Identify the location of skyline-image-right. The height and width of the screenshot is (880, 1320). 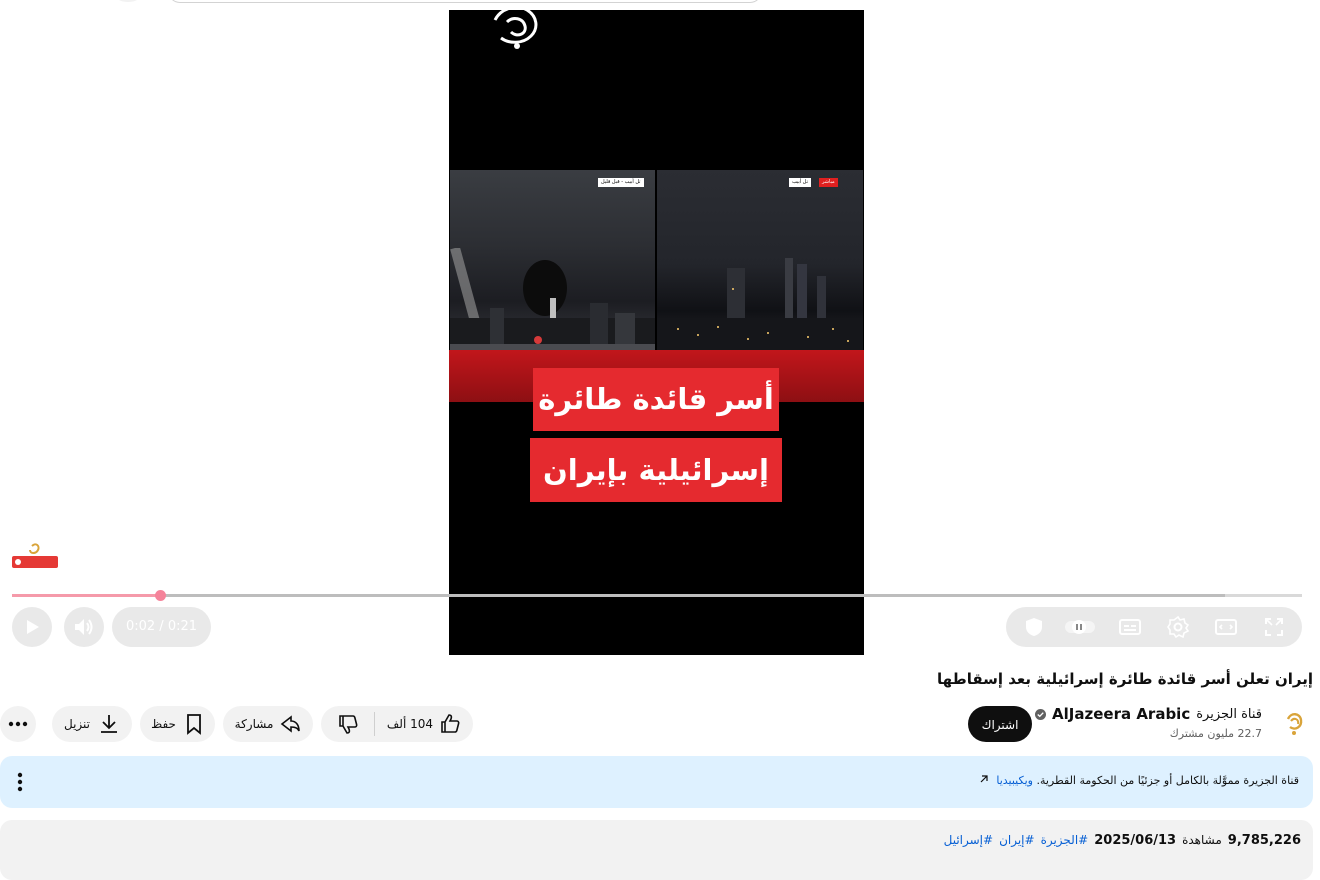
(760, 308).